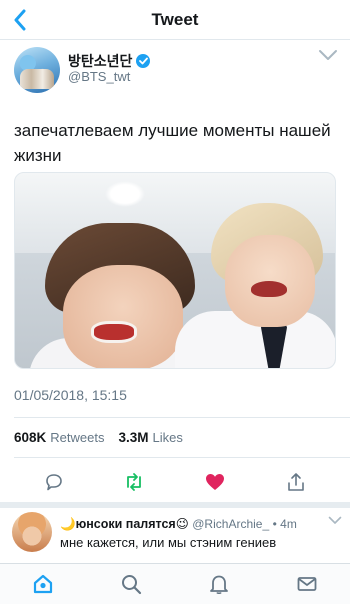 This screenshot has height=604, width=350. I want to click on verified-badge-icon, so click(143, 61).